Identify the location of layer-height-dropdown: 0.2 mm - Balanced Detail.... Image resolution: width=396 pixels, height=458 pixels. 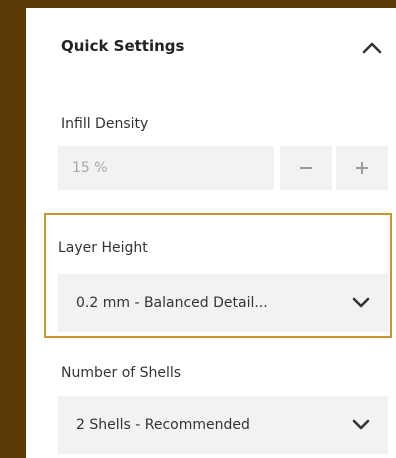
(223, 303).